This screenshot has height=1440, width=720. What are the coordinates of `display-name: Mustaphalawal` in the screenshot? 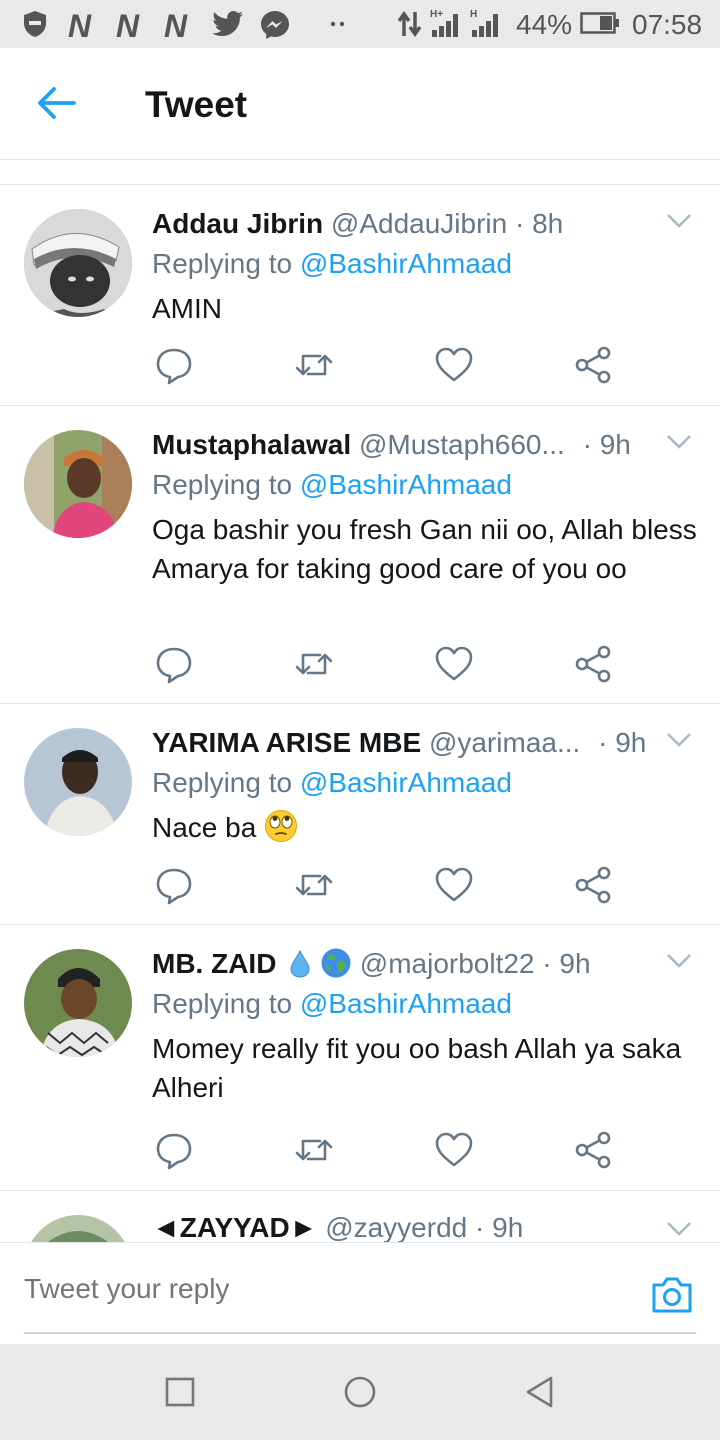 It's located at (251, 444).